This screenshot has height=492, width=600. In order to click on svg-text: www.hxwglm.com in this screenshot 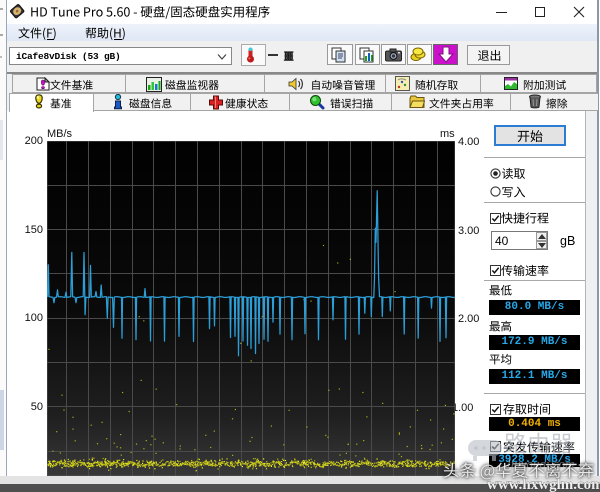, I will do `click(543, 484)`.